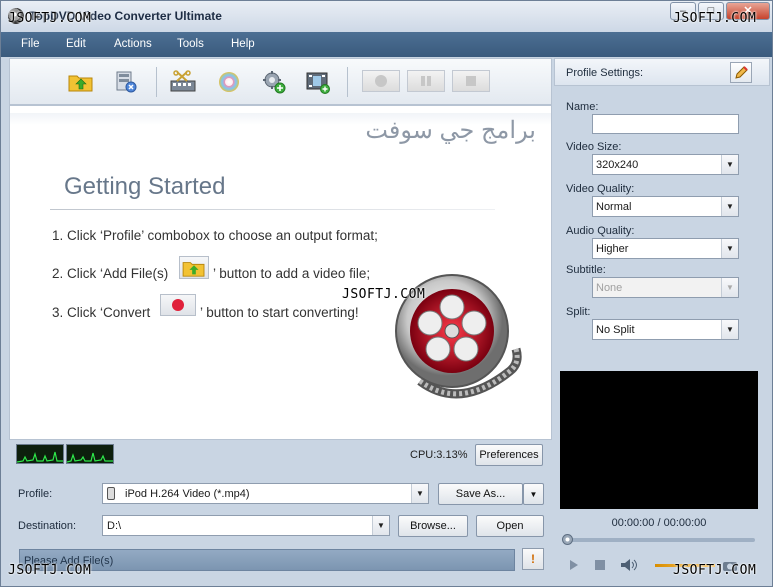  I want to click on menu-tools: Tools, so click(190, 44).